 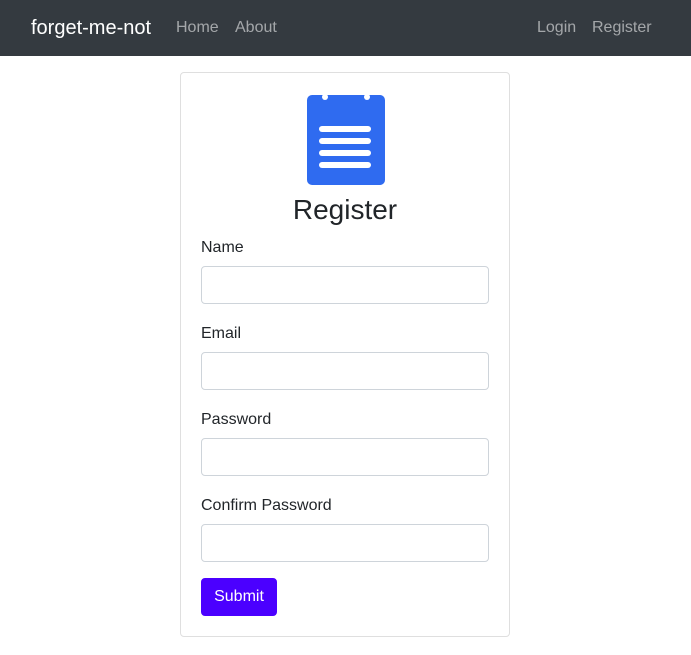 I want to click on page-title: Register, so click(x=345, y=209).